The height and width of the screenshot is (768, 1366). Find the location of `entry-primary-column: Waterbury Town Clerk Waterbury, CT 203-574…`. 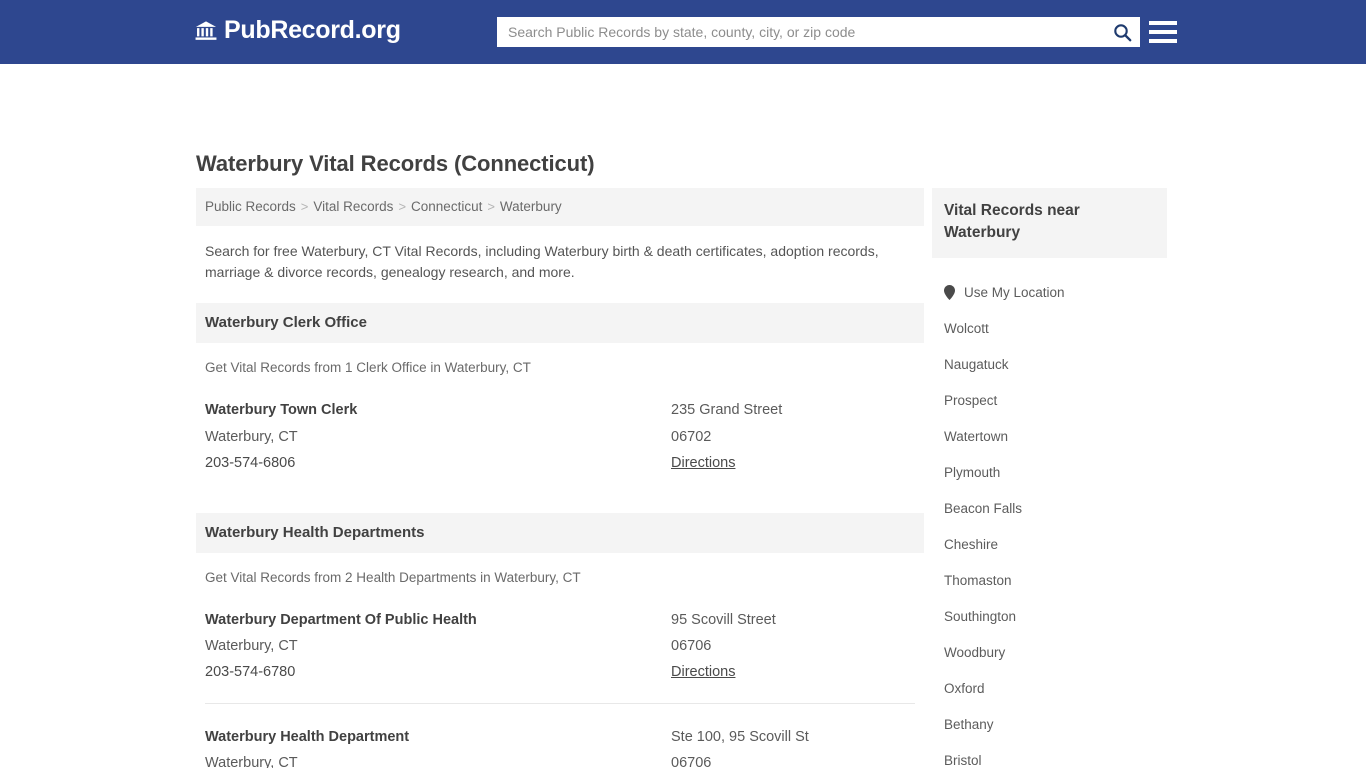

entry-primary-column: Waterbury Town Clerk Waterbury, CT 203-574… is located at coordinates (438, 436).